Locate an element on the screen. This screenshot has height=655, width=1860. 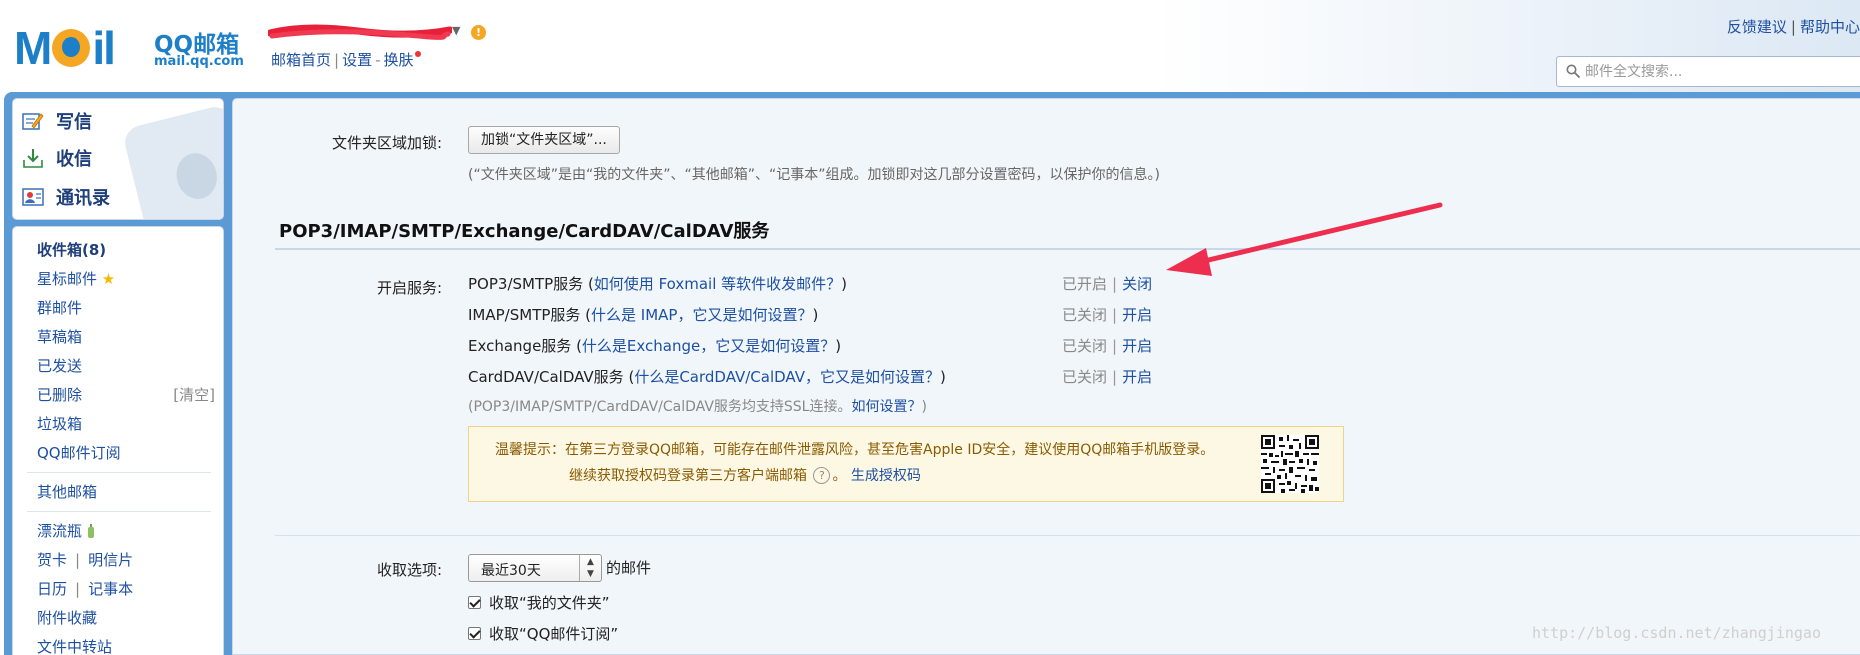
compose-button: 写信 is located at coordinates (57, 121).